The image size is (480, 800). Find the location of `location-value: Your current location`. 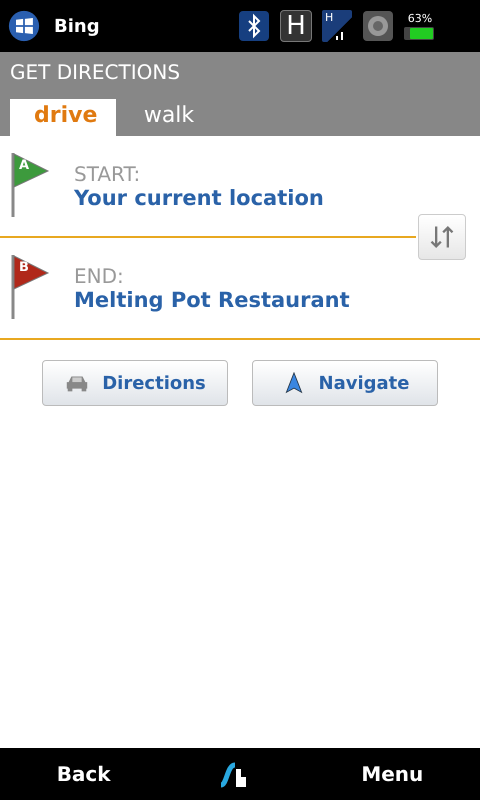

location-value: Your current location is located at coordinates (199, 198).